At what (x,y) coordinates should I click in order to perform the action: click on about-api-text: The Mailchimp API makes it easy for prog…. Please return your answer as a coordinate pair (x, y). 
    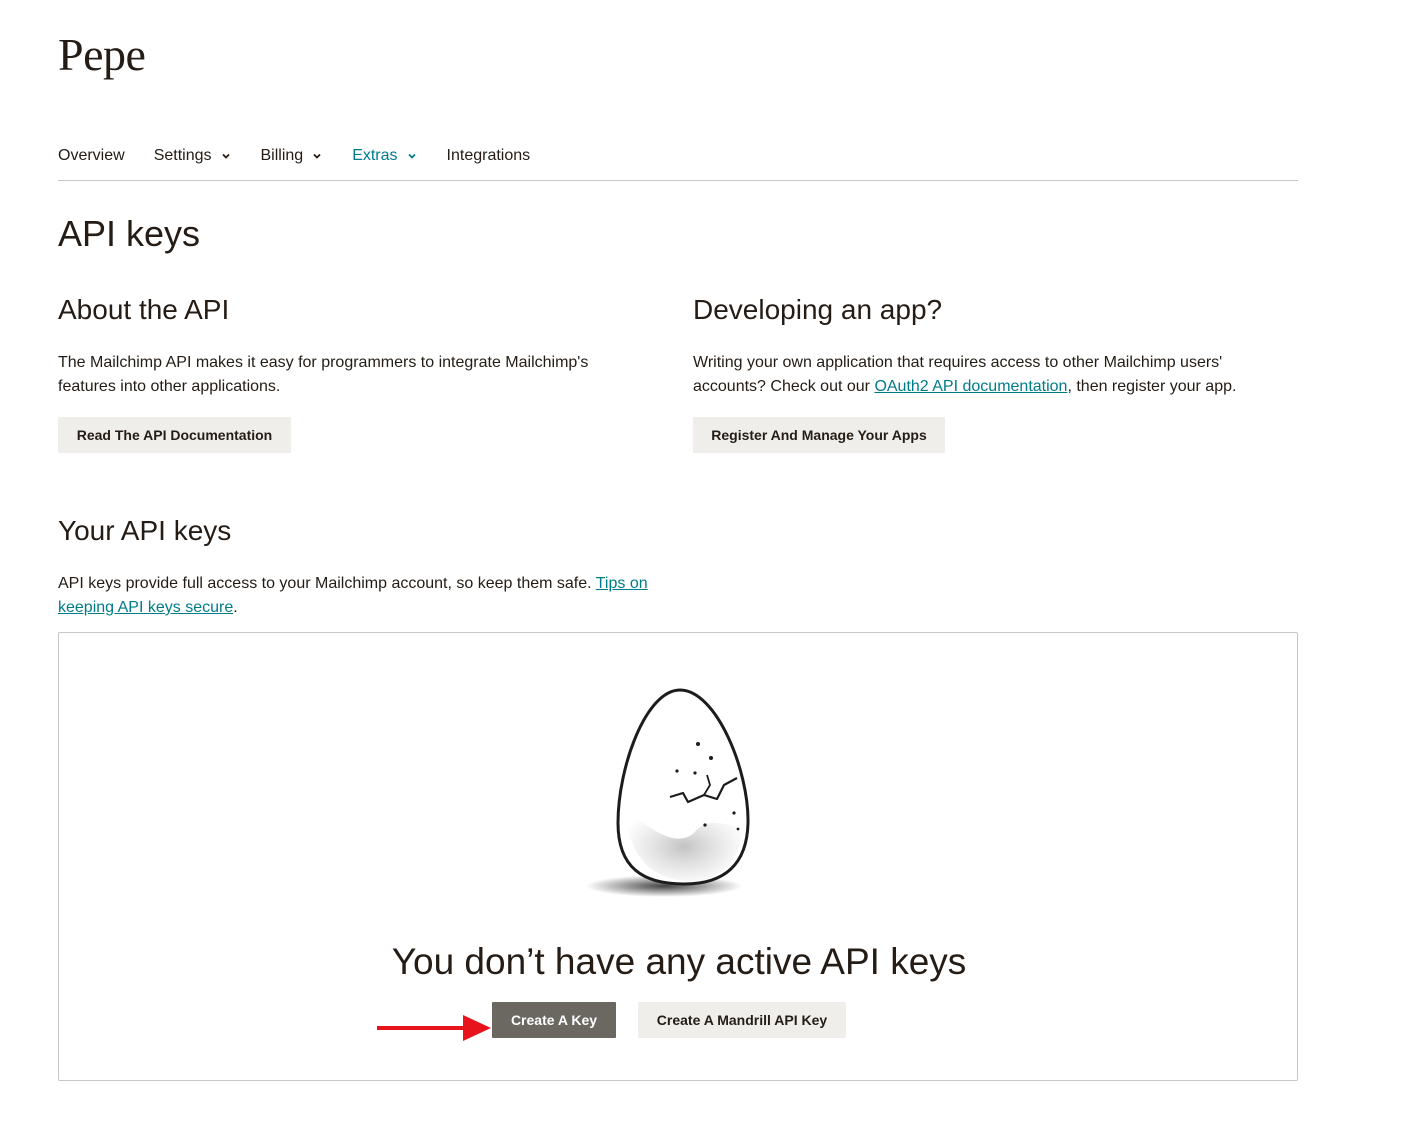
    Looking at the image, I should click on (323, 374).